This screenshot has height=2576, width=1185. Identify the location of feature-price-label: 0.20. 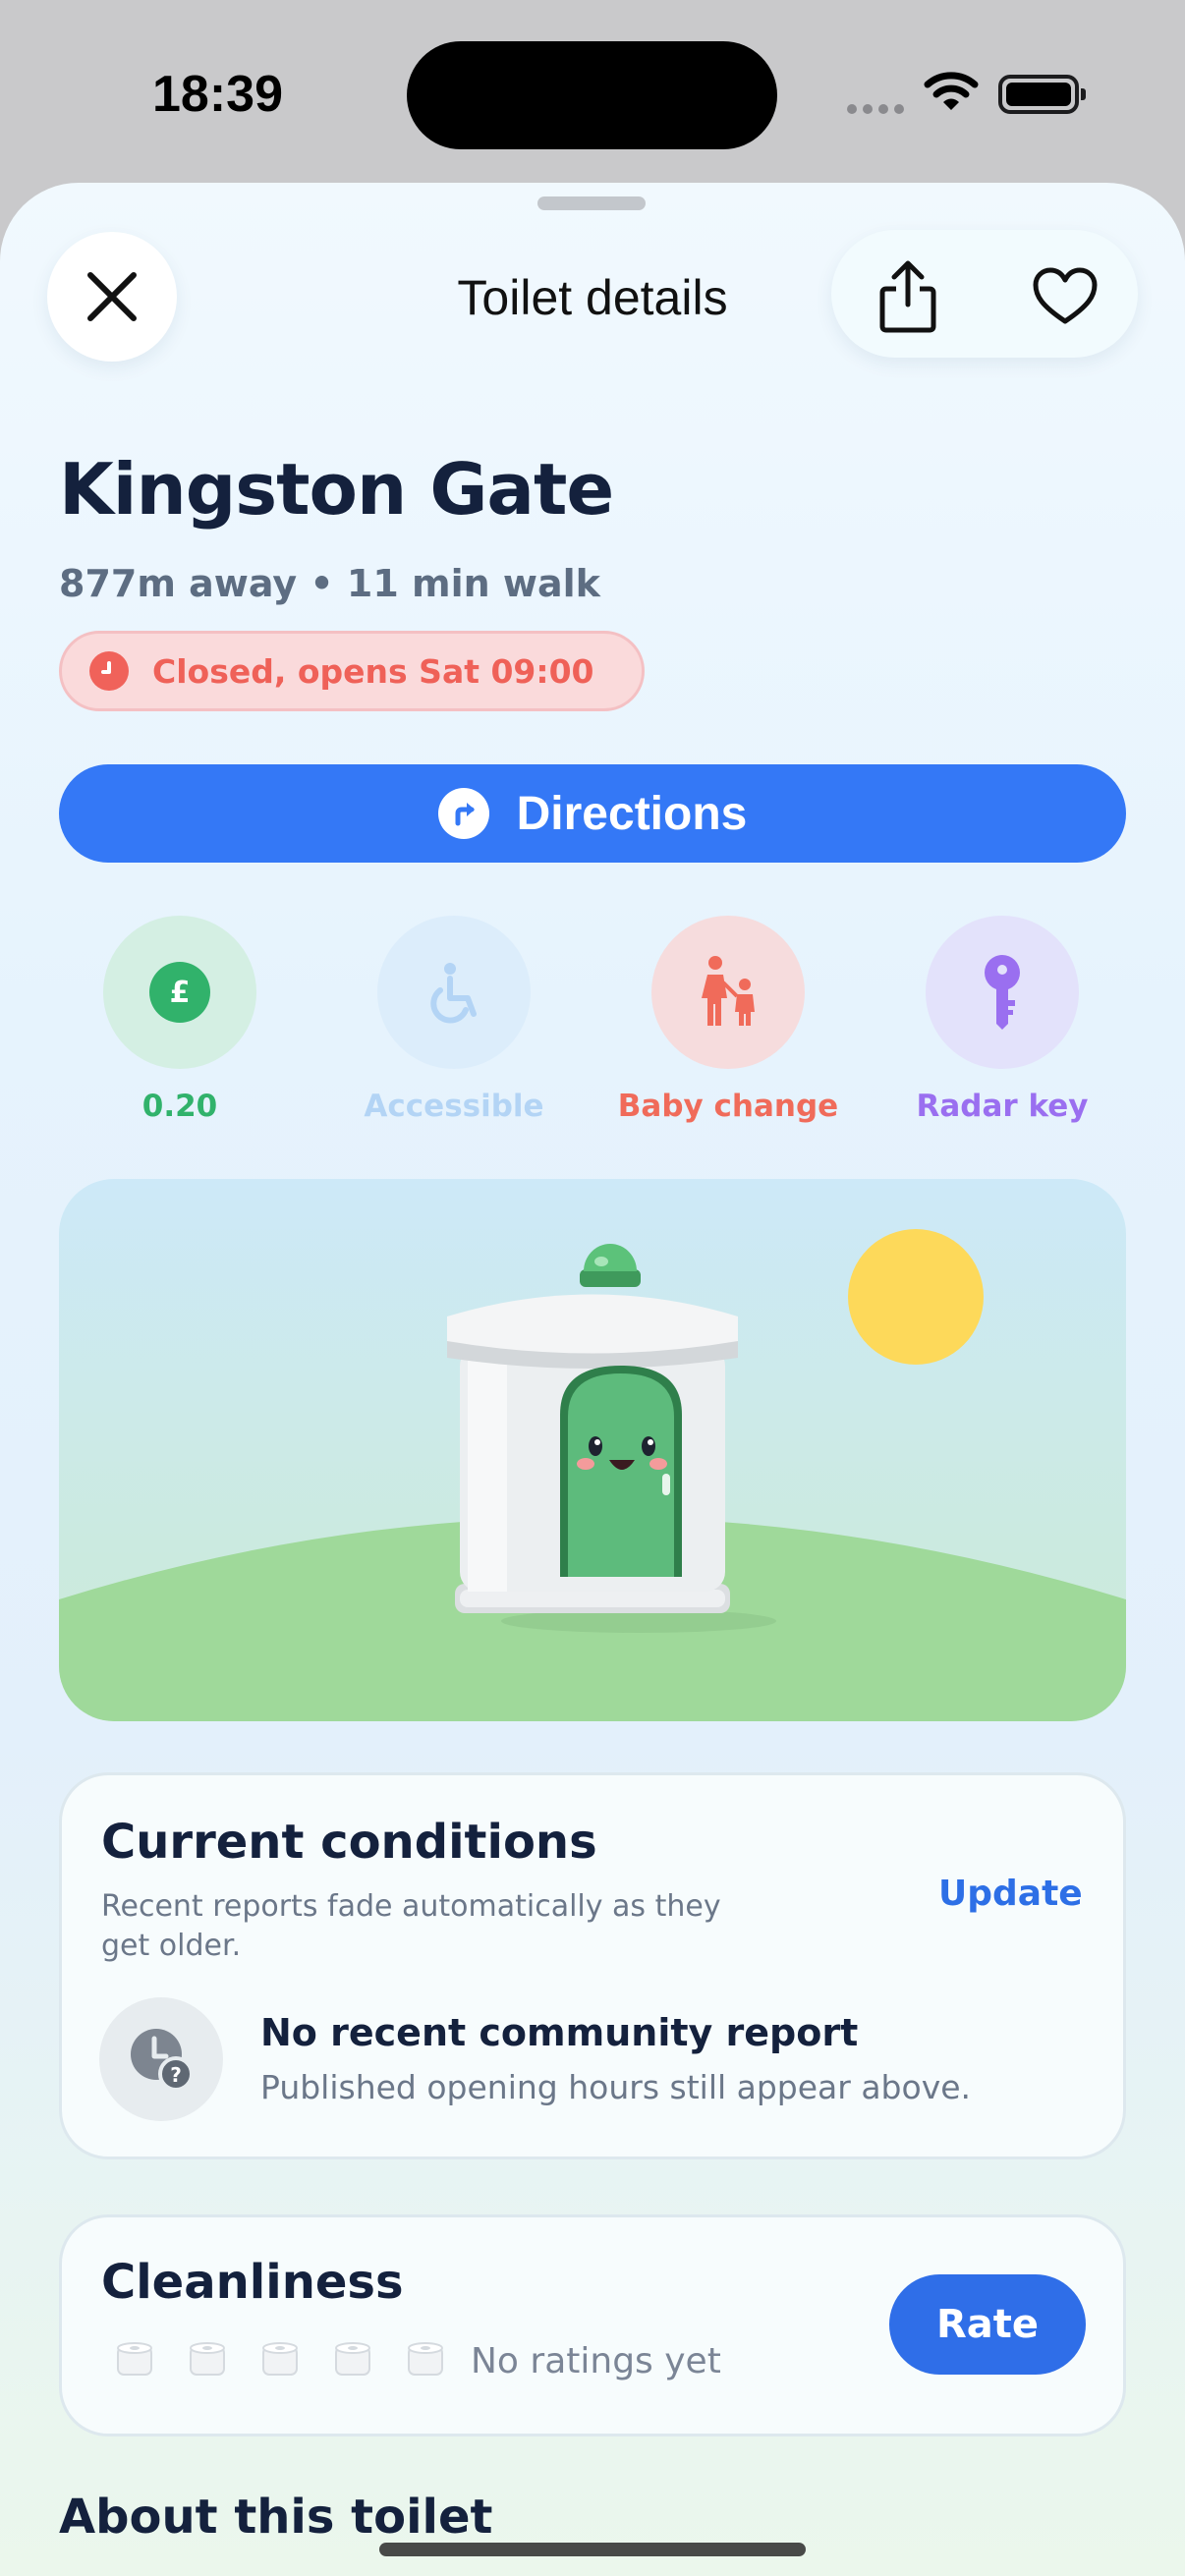
(180, 1106).